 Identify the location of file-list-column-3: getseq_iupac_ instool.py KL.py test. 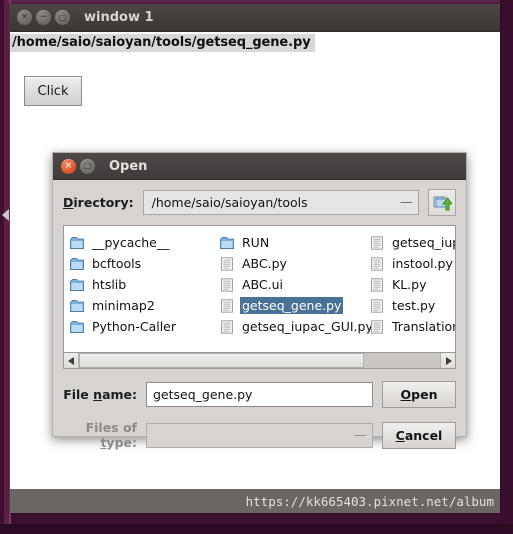
(412, 284).